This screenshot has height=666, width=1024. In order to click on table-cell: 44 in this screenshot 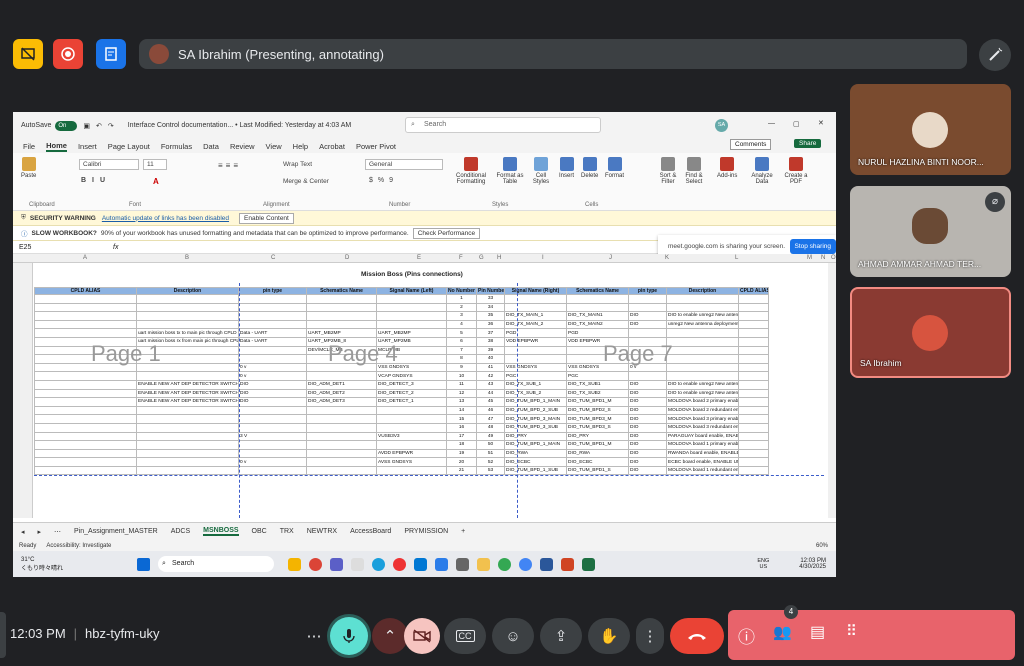, I will do `click(490, 393)`.